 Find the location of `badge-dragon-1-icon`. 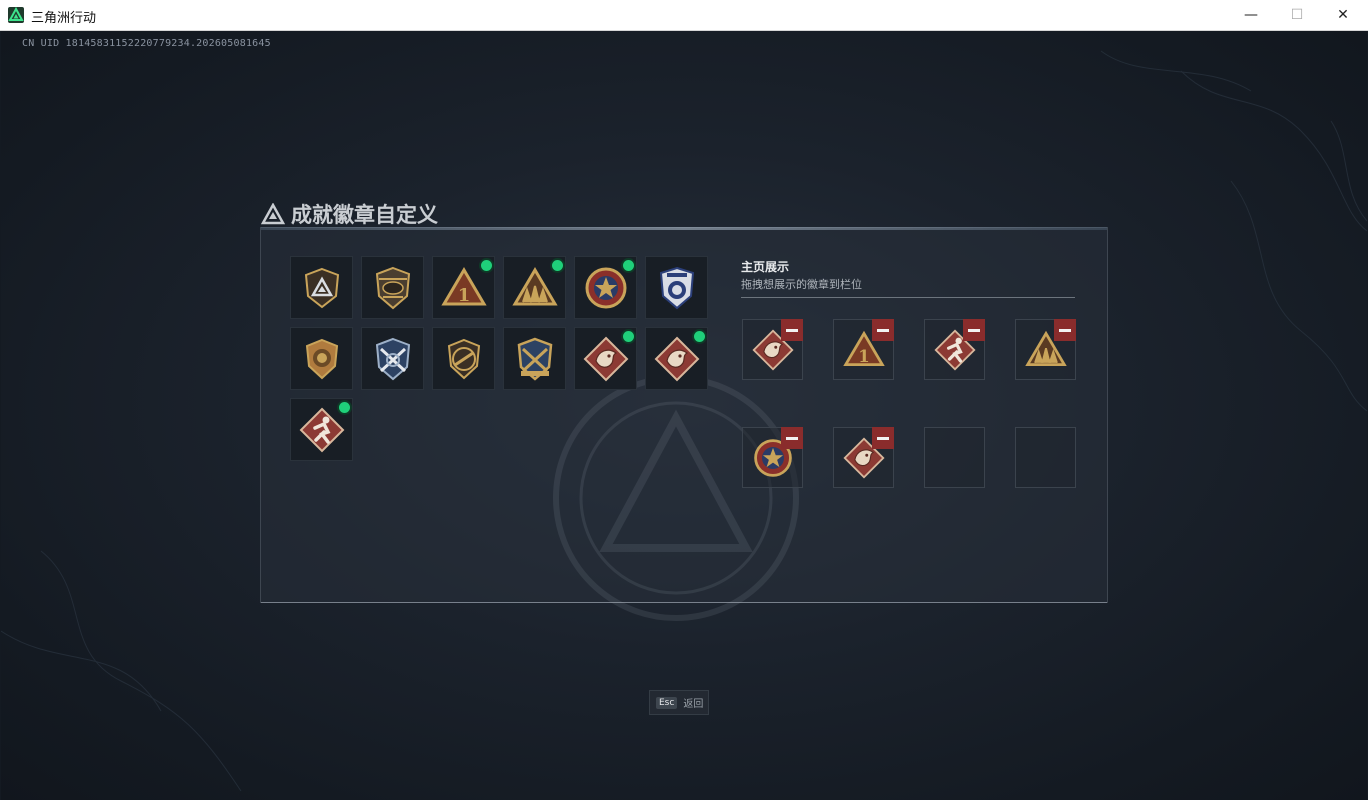

badge-dragon-1-icon is located at coordinates (605, 358).